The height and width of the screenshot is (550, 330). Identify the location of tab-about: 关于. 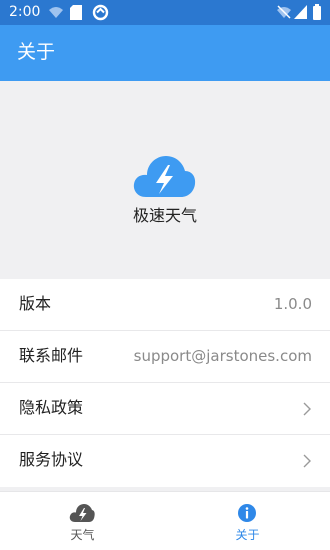
(247, 521).